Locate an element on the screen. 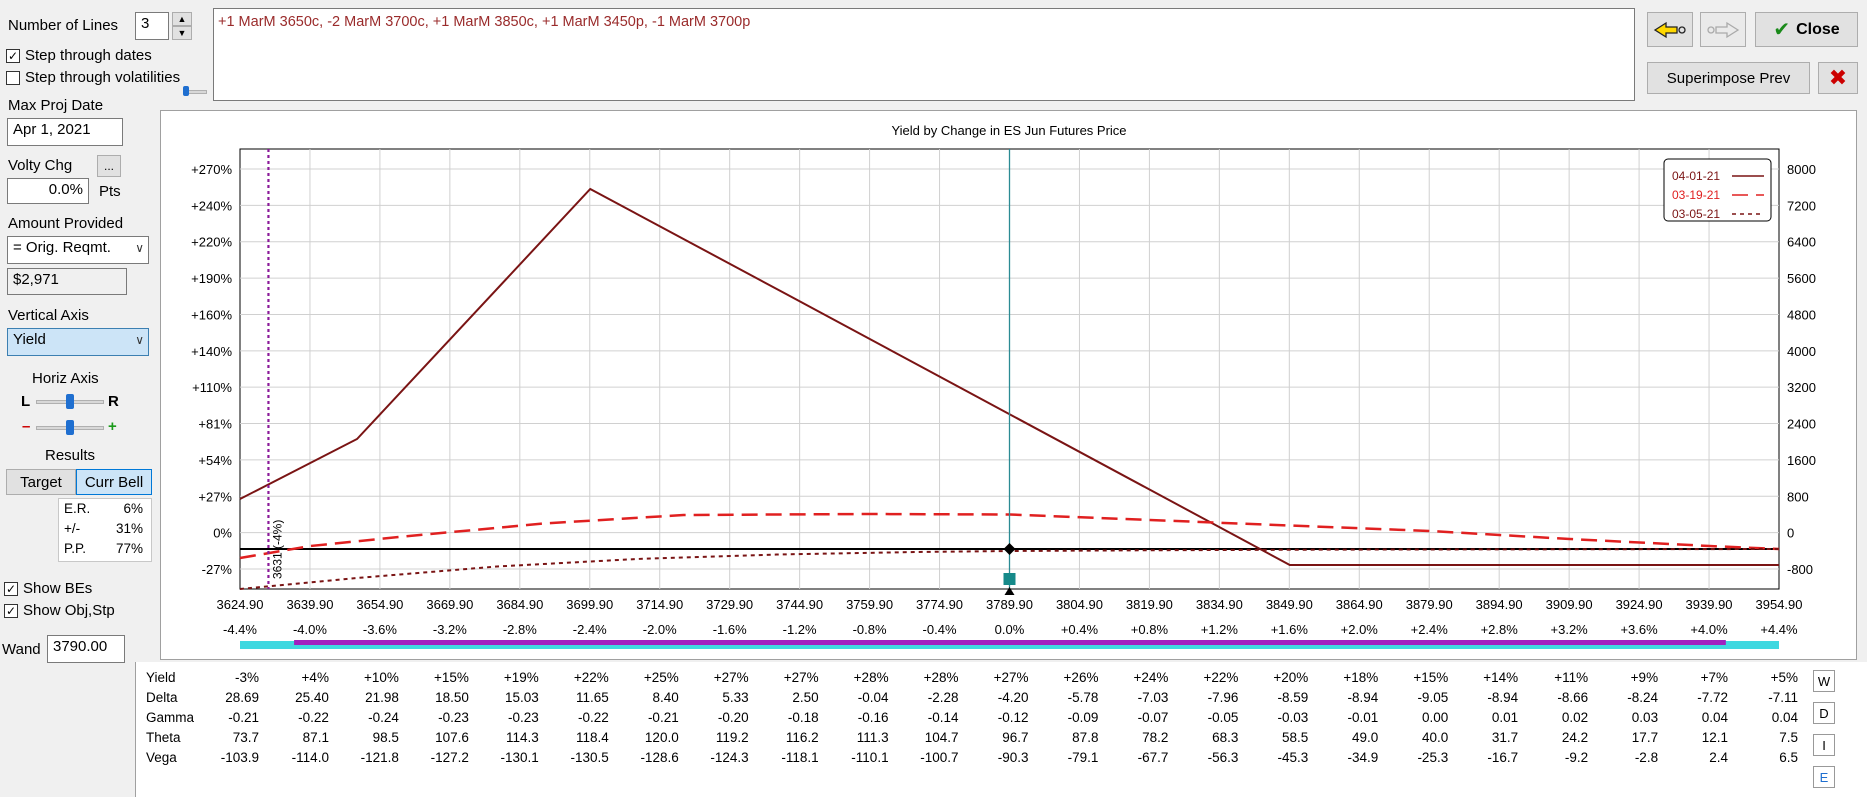 The height and width of the screenshot is (797, 1867). table-cell: 7.5 is located at coordinates (1788, 737).